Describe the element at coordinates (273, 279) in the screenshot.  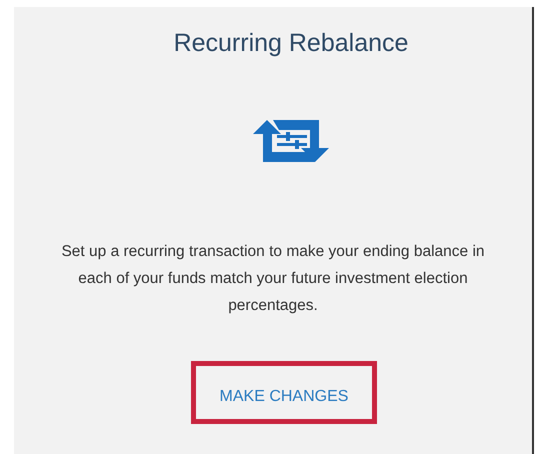
I see `description: Set up a recurring transaction to make your ending balance in each of your funds match your future investment election percentages.` at that location.